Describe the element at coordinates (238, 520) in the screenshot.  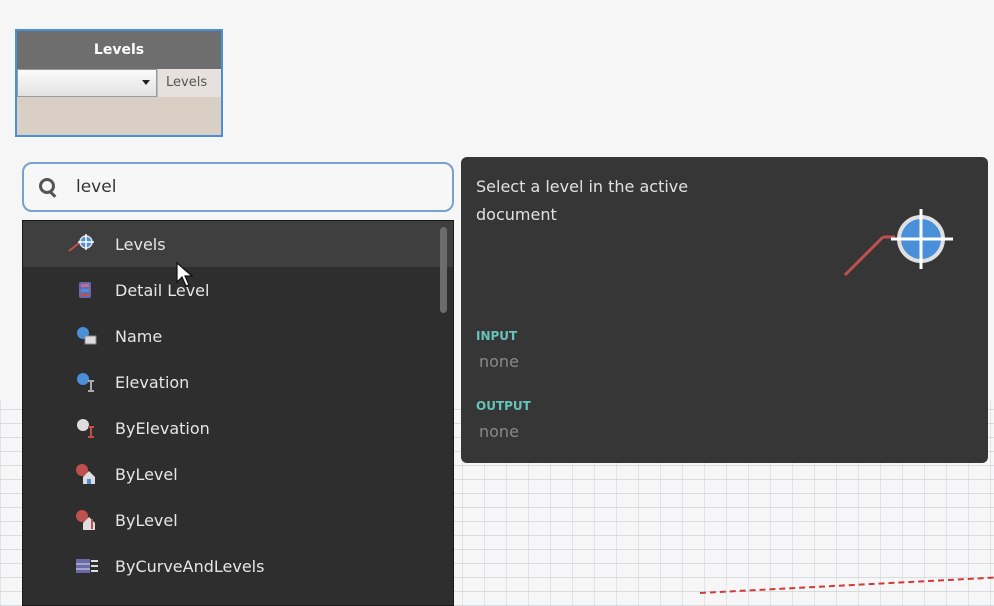
I see `result-item-by-level-2: ByLevel` at that location.